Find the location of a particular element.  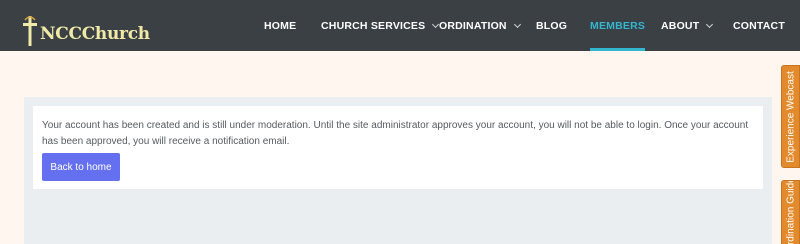

nav-about-label: ABOUT is located at coordinates (680, 25).